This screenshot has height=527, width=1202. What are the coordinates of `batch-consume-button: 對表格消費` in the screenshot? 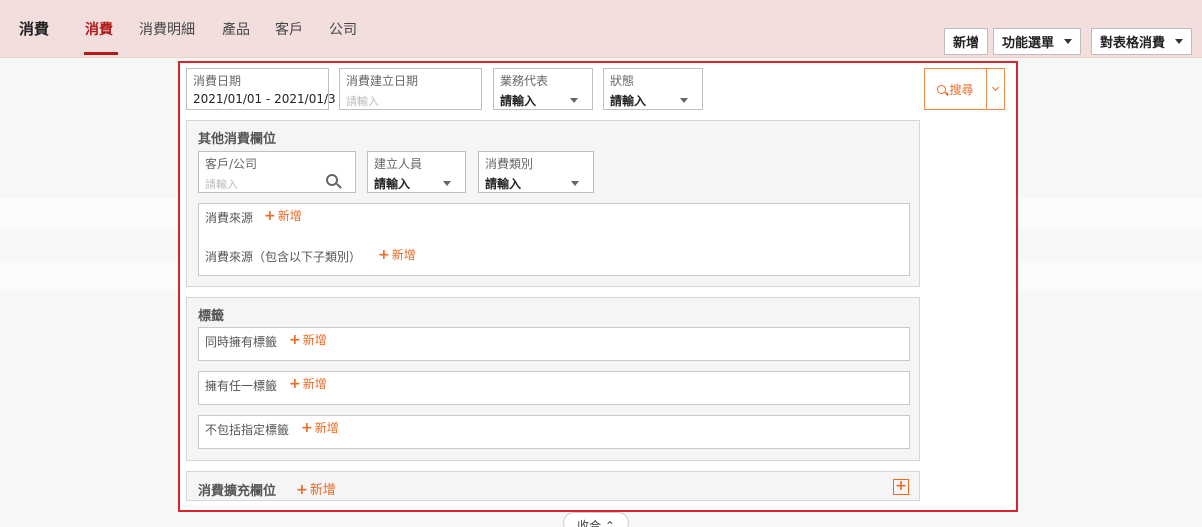 It's located at (1142, 41).